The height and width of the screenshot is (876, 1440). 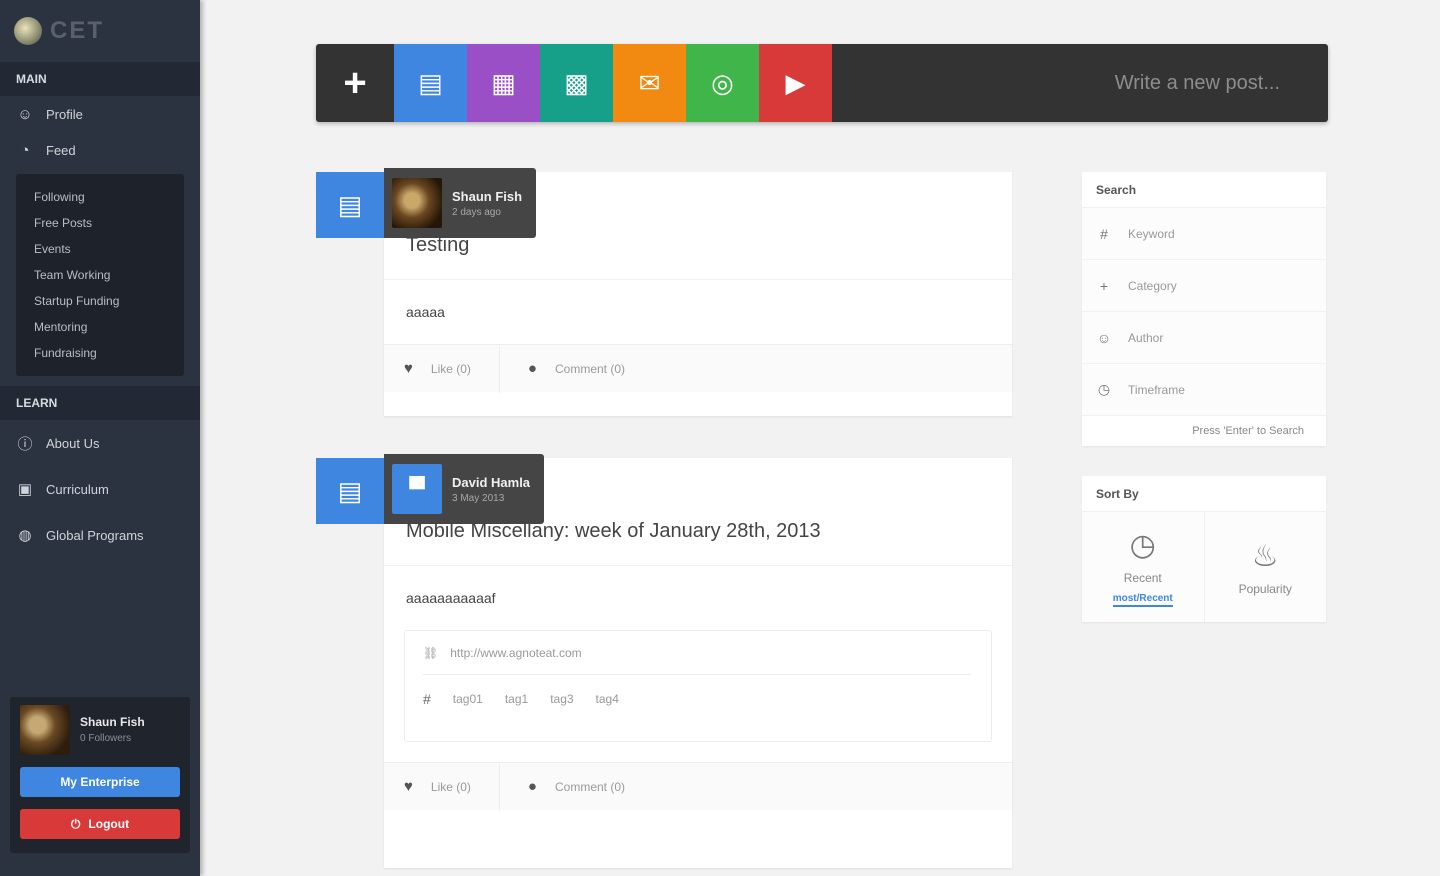 I want to click on sort-option-label: Recent, so click(x=1142, y=577).